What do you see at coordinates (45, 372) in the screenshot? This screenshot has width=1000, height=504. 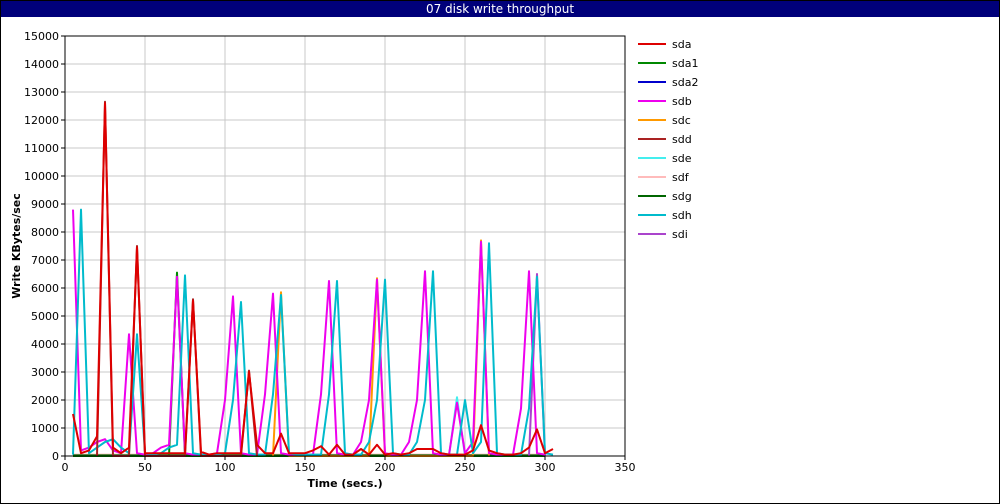 I see `y-tick-label: 3000` at bounding box center [45, 372].